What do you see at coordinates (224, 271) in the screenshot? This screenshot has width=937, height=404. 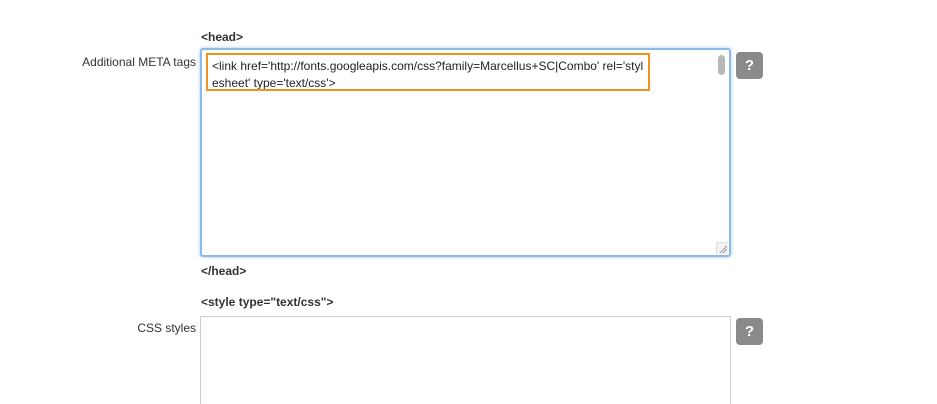 I see `head-close-tag: </head>` at bounding box center [224, 271].